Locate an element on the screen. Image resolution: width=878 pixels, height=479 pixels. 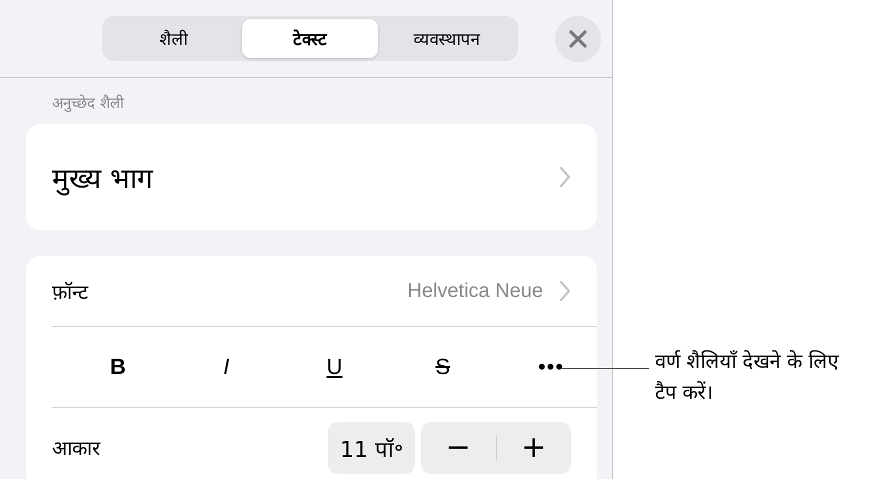
tab: टेक्स्ट is located at coordinates (310, 38).